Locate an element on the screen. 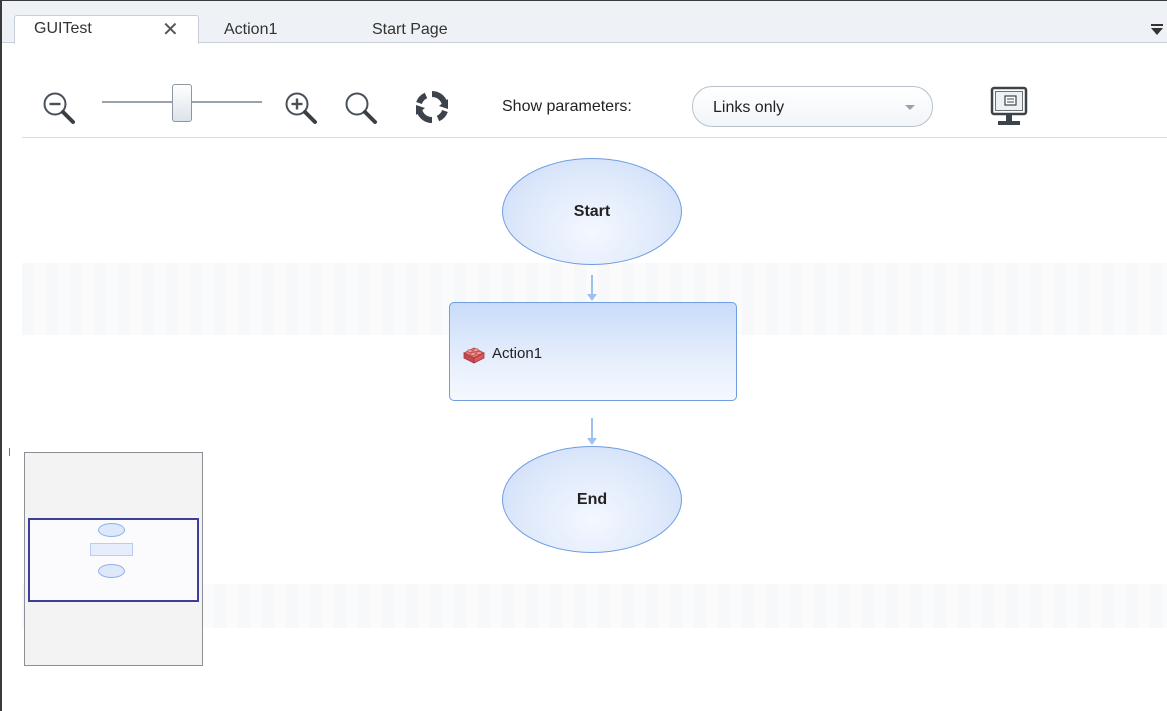 The height and width of the screenshot is (711, 1167). chevron-down-icon is located at coordinates (910, 107).